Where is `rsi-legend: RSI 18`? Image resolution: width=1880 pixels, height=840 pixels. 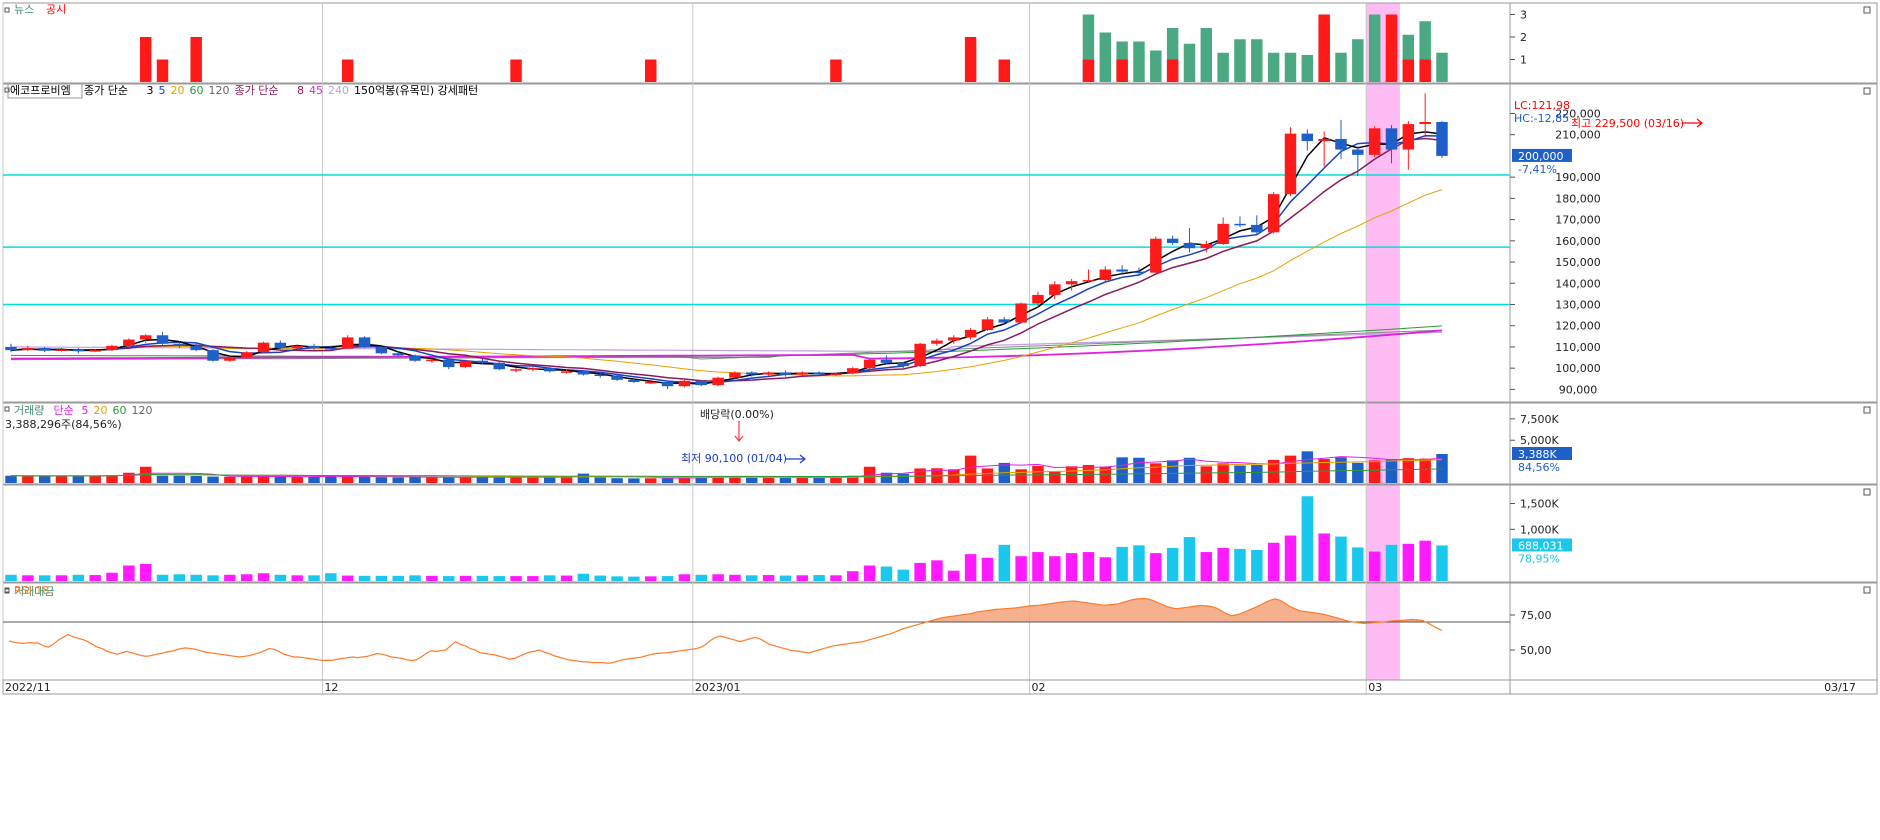
rsi-legend: RSI 18 is located at coordinates (31, 590).